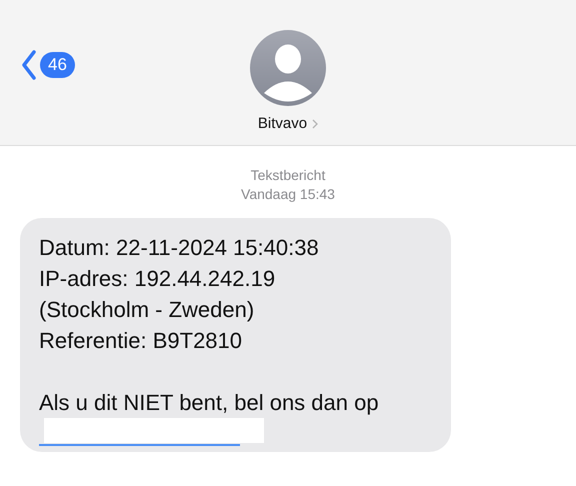  I want to click on unread-count-badge: 46, so click(57, 65).